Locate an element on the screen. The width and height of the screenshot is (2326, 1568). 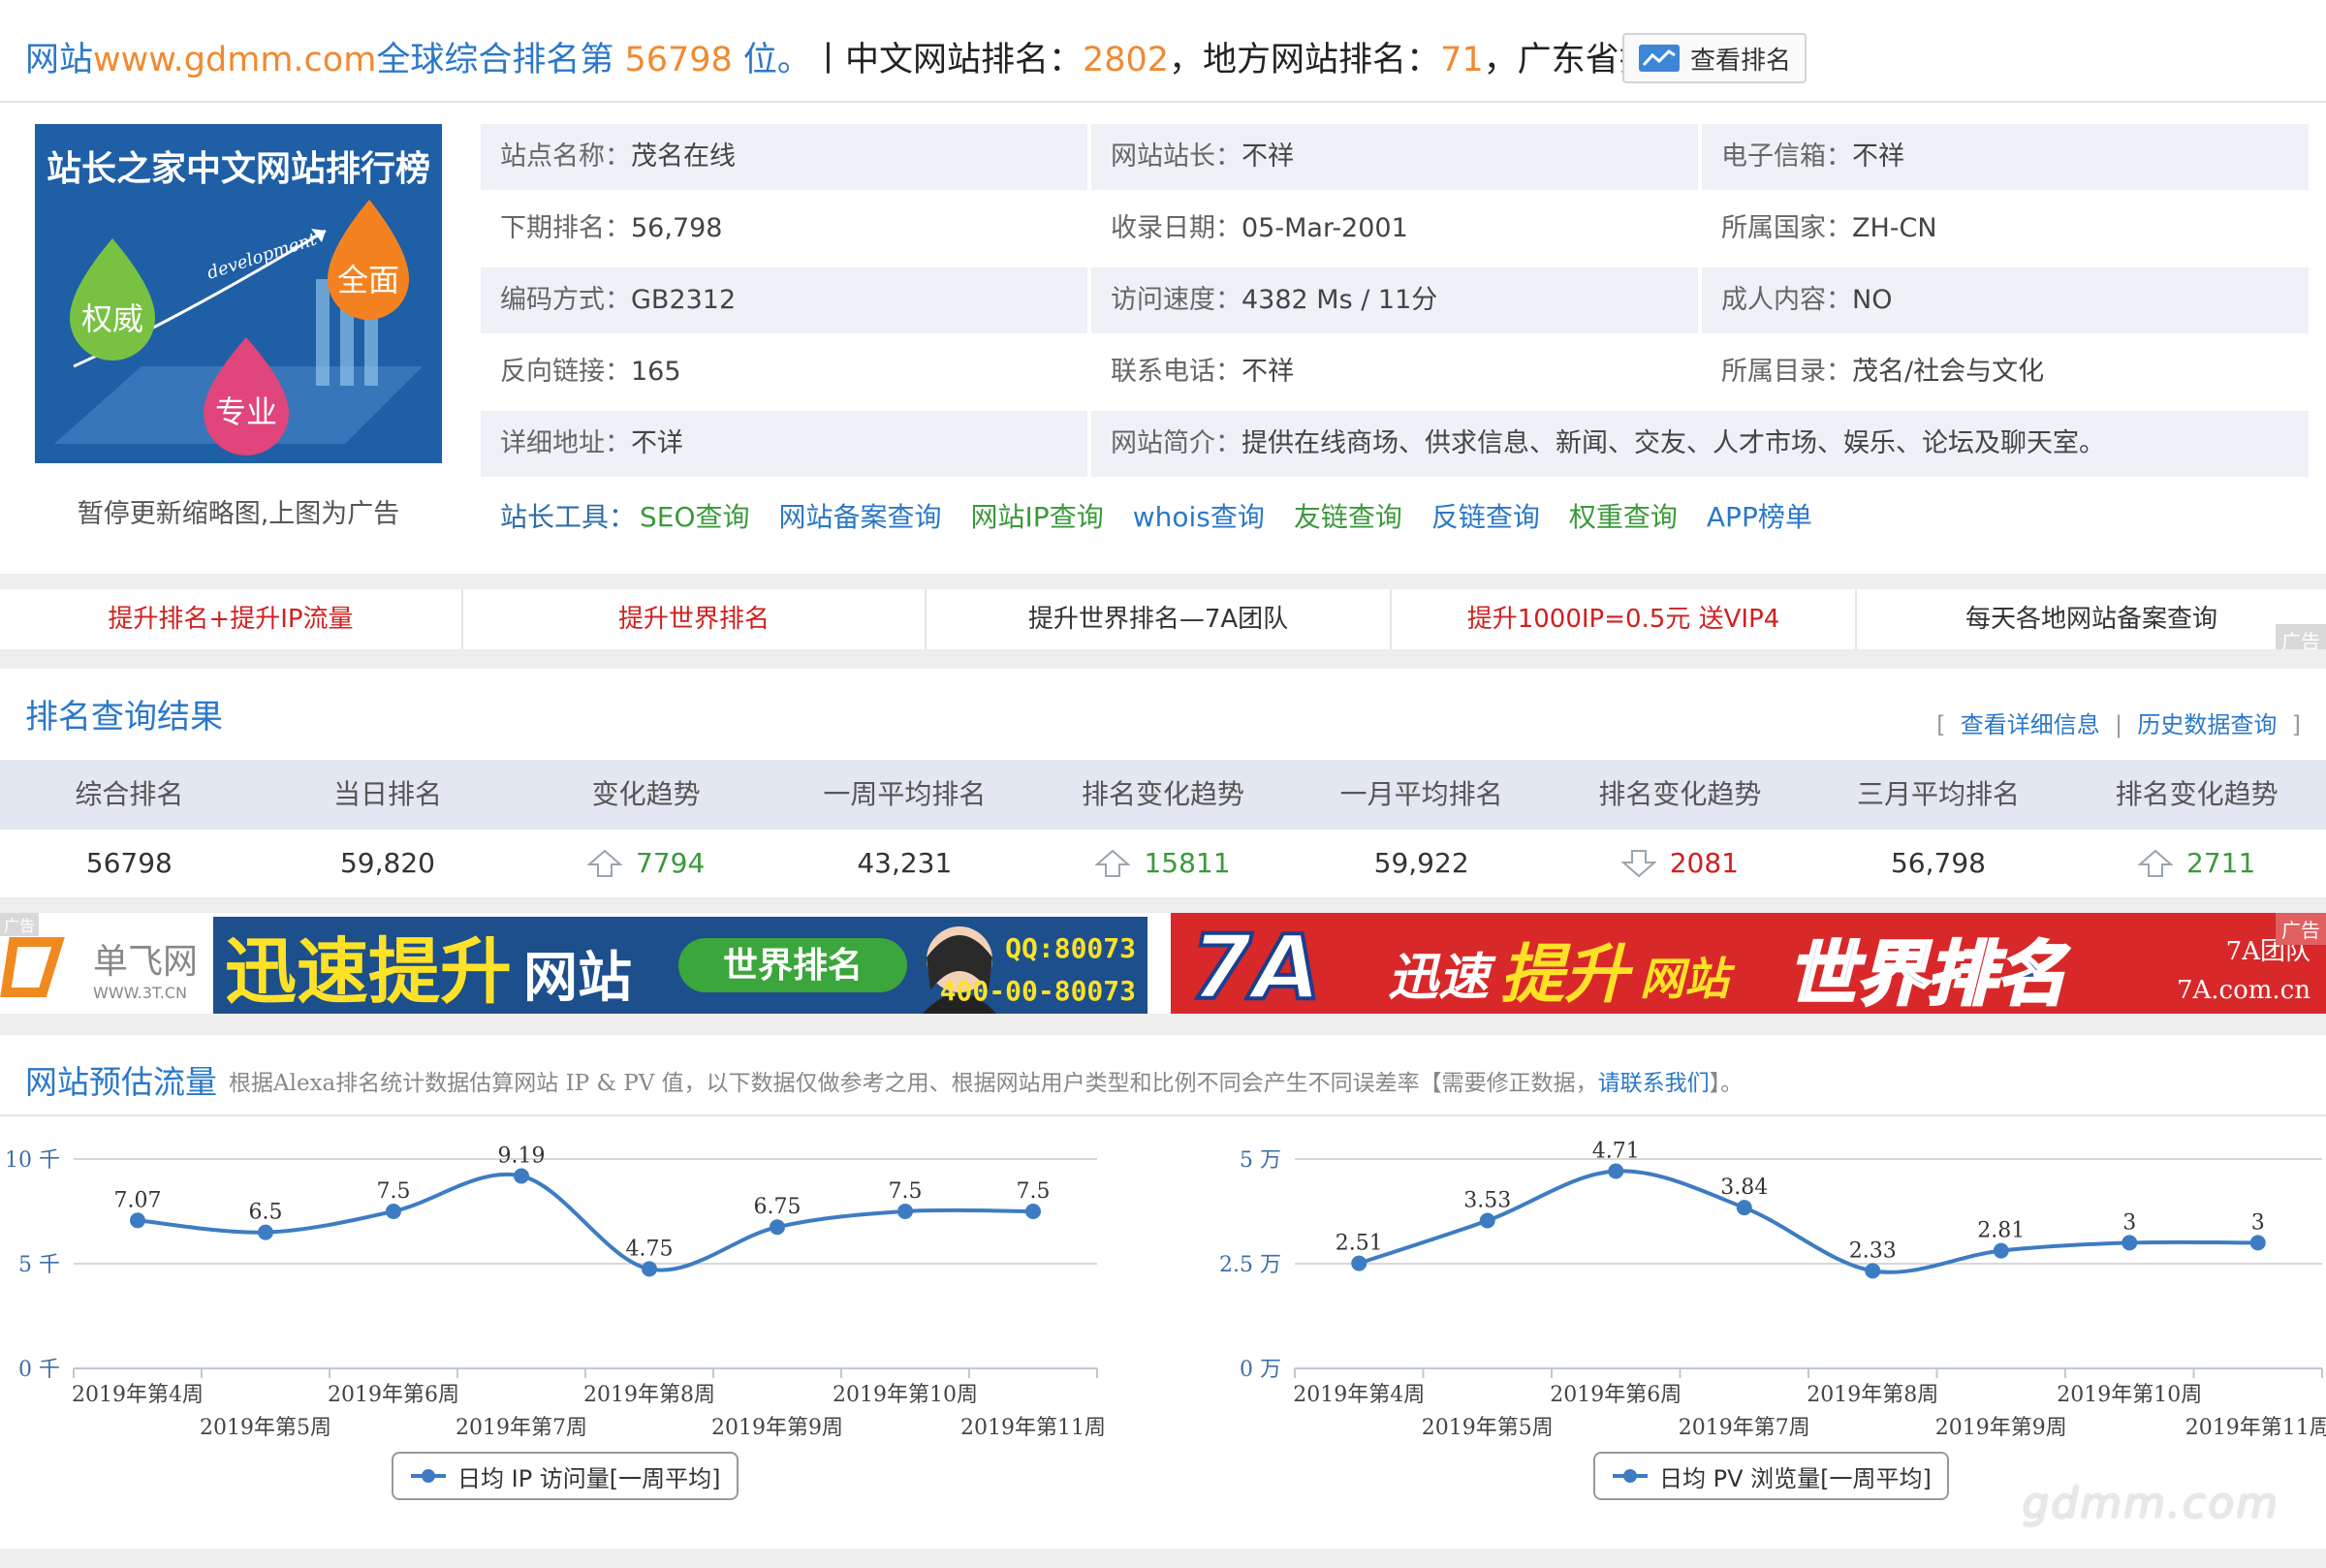
rank-cell: 2711 is located at coordinates (2196, 867).